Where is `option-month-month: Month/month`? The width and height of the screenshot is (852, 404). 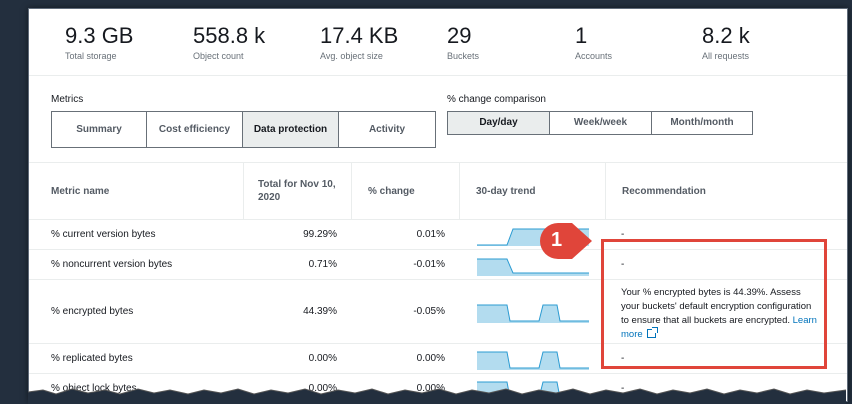 option-month-month: Month/month is located at coordinates (702, 123).